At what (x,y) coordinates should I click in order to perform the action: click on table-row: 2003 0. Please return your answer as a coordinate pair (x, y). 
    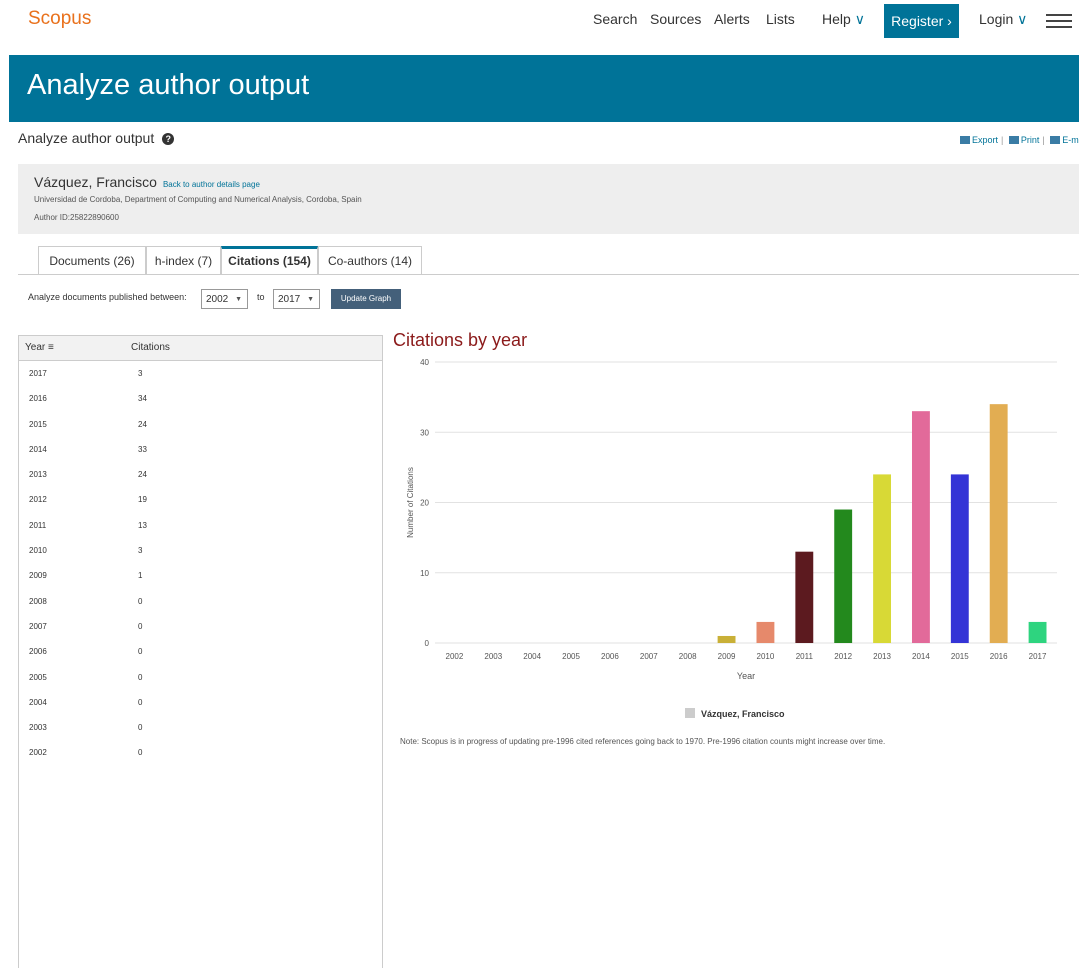
    Looking at the image, I should click on (200, 727).